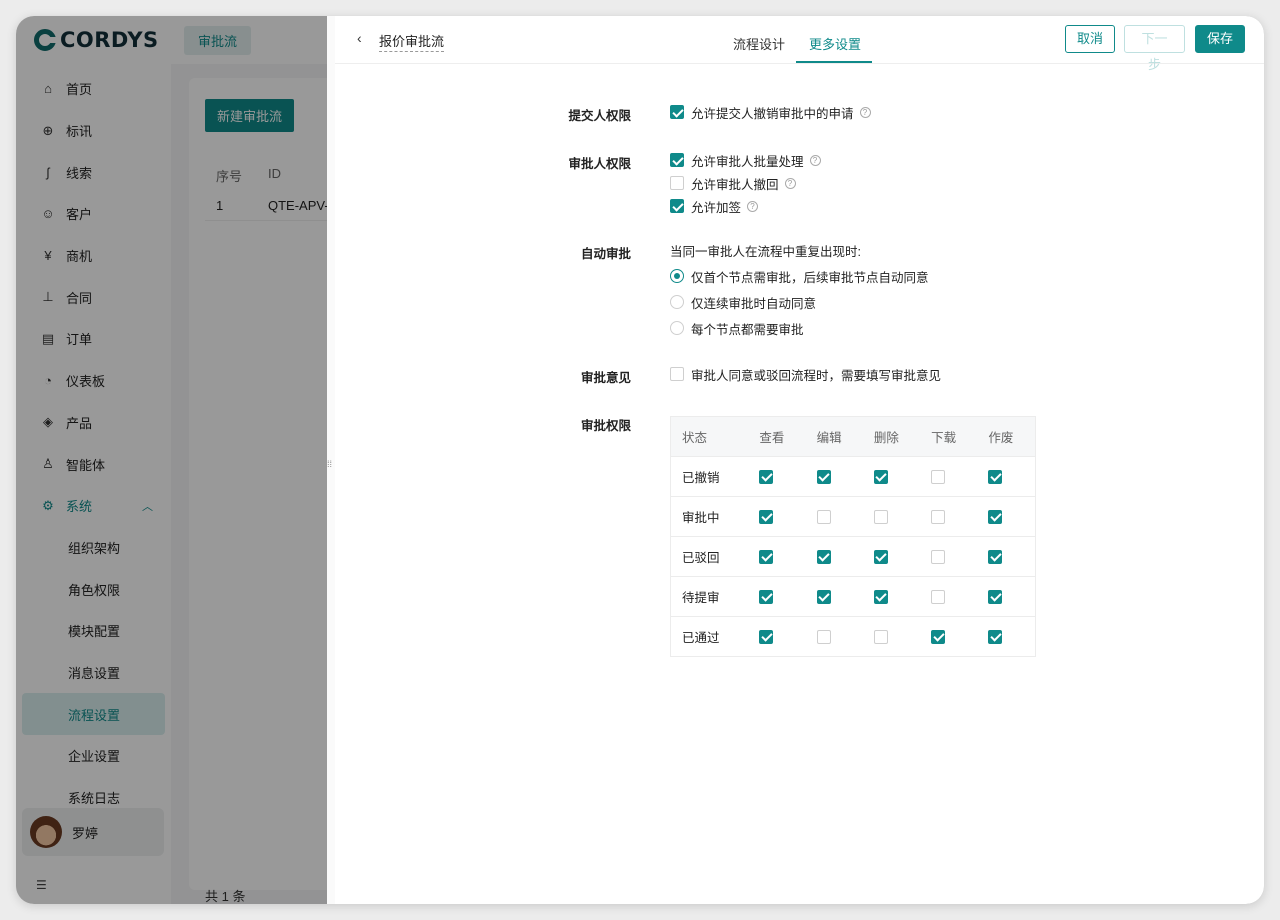 Image resolution: width=1280 pixels, height=920 pixels. What do you see at coordinates (765, 252) in the screenshot?
I see `auto-approval-note: 当同一审批人在流程中重复出现时:` at bounding box center [765, 252].